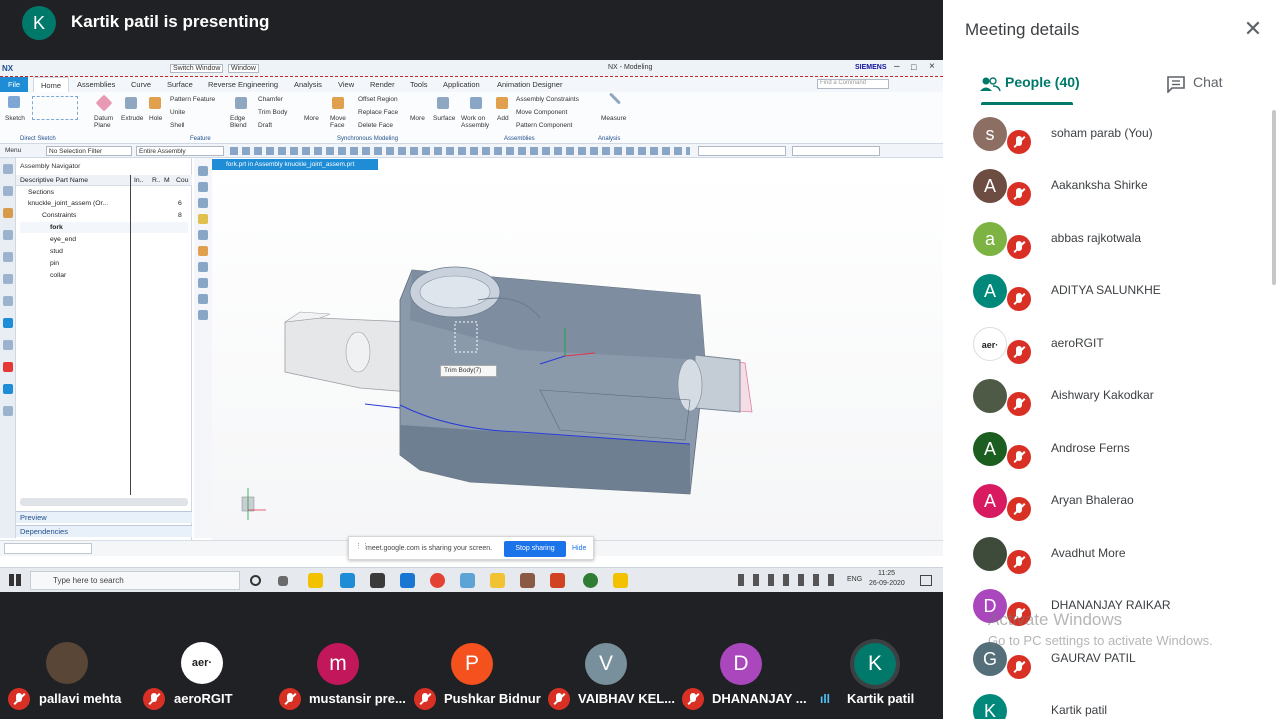 The height and width of the screenshot is (719, 1280). What do you see at coordinates (138, 180) in the screenshot?
I see `col-in: In..` at bounding box center [138, 180].